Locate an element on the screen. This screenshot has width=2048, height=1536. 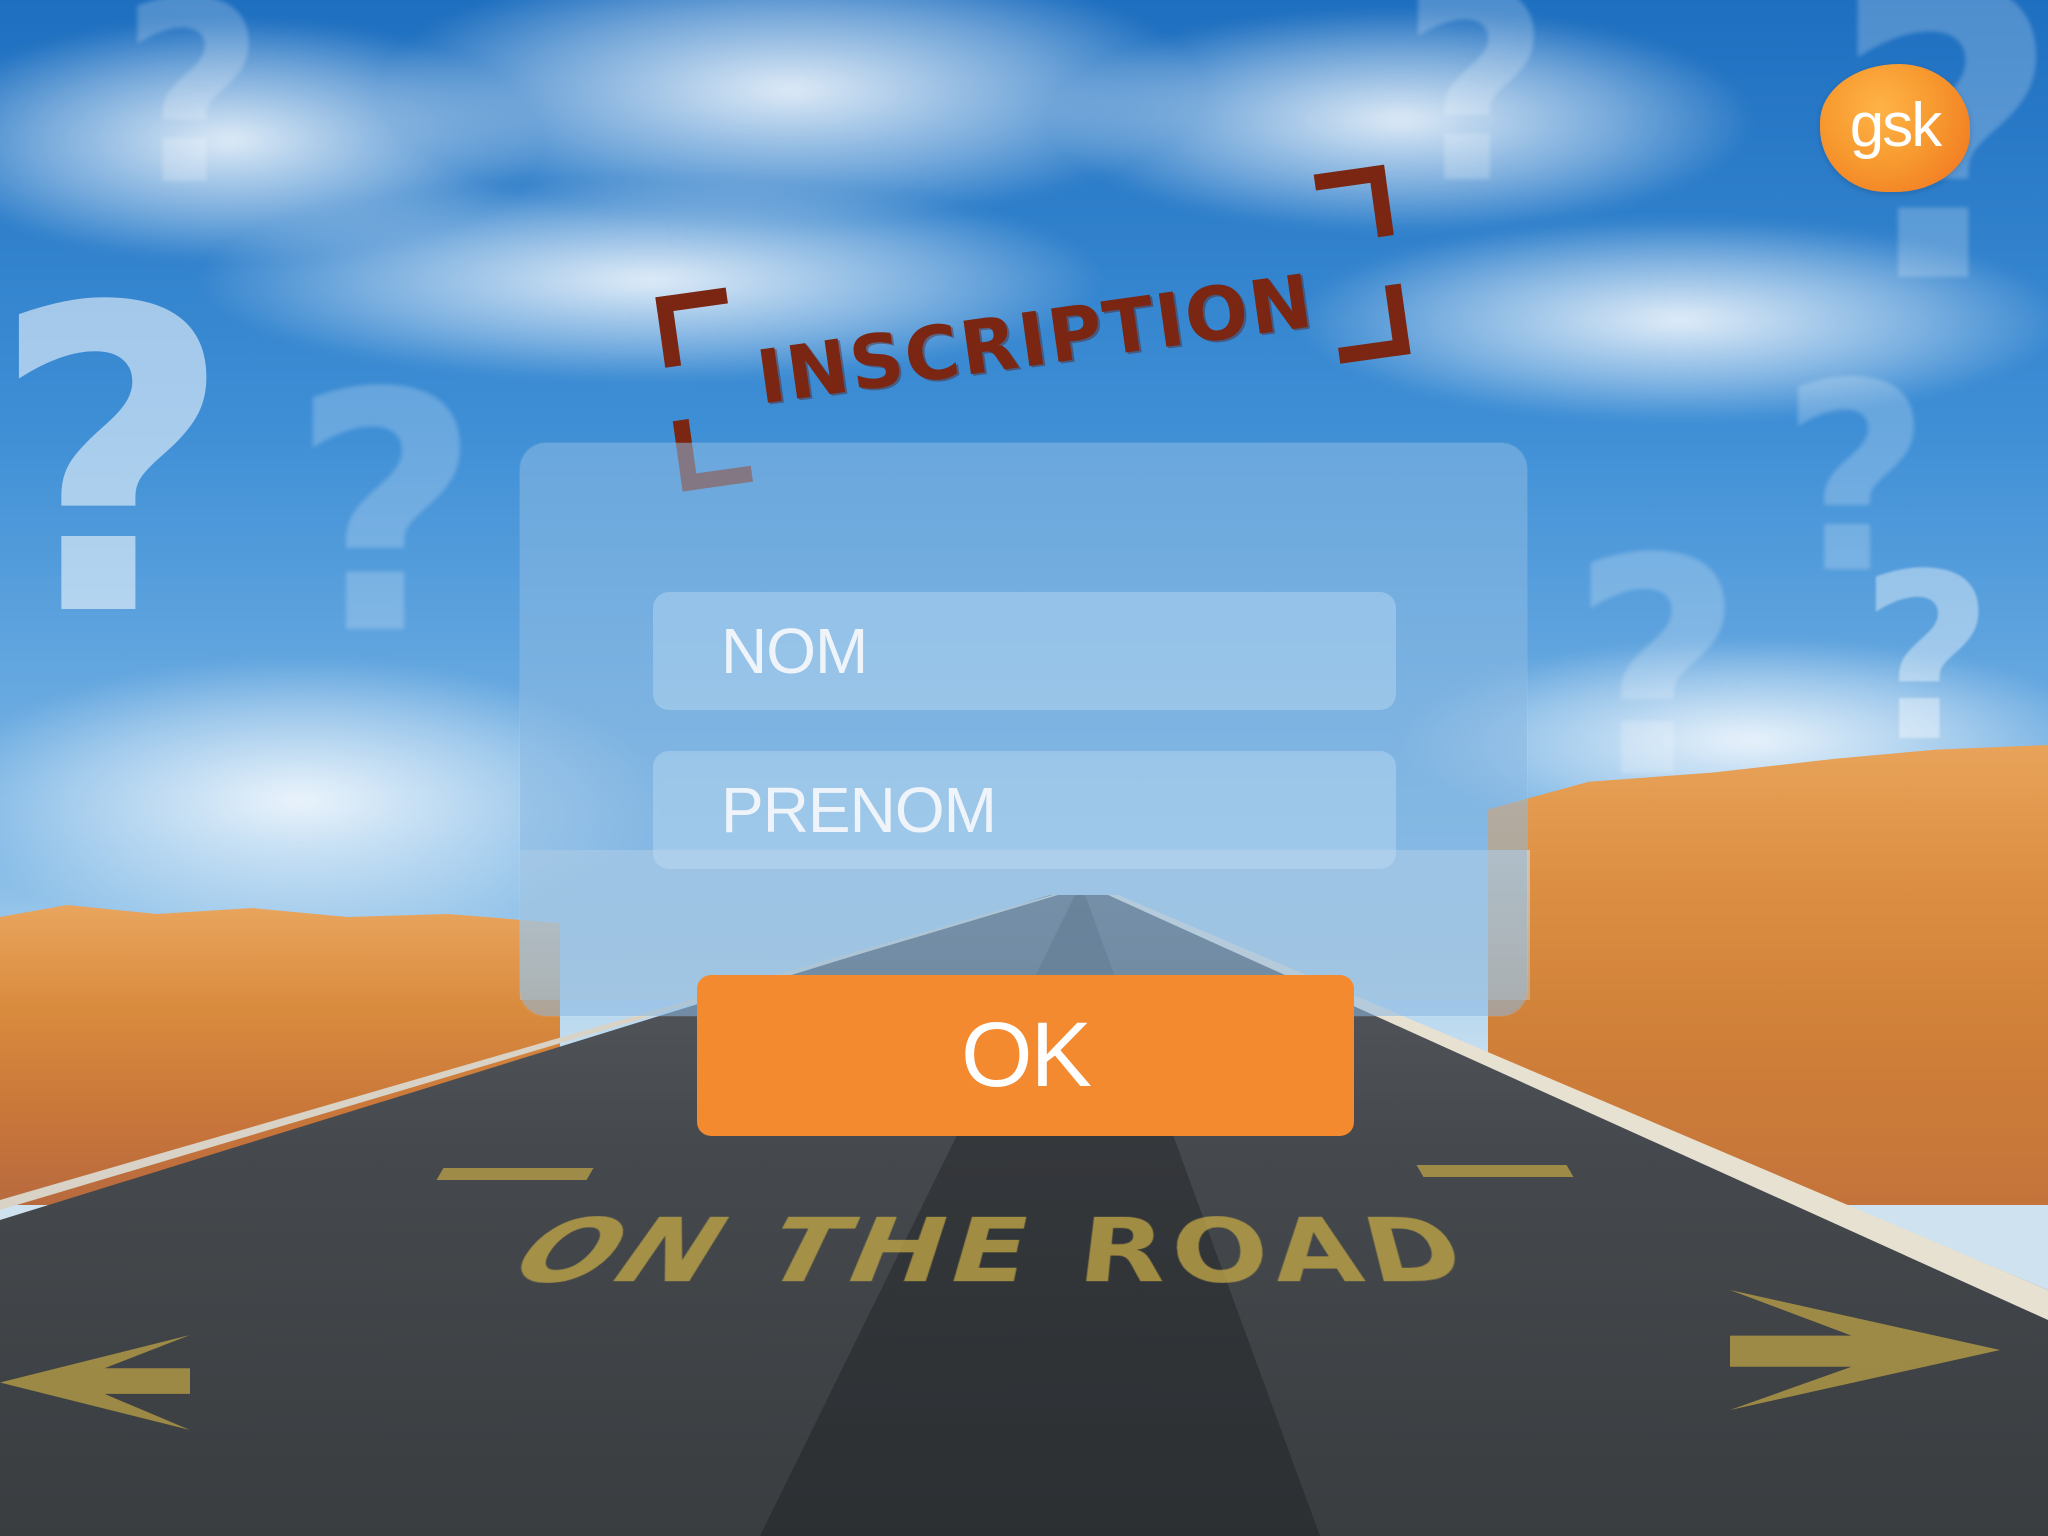
title-bracket-top-right is located at coordinates (1353, 204).